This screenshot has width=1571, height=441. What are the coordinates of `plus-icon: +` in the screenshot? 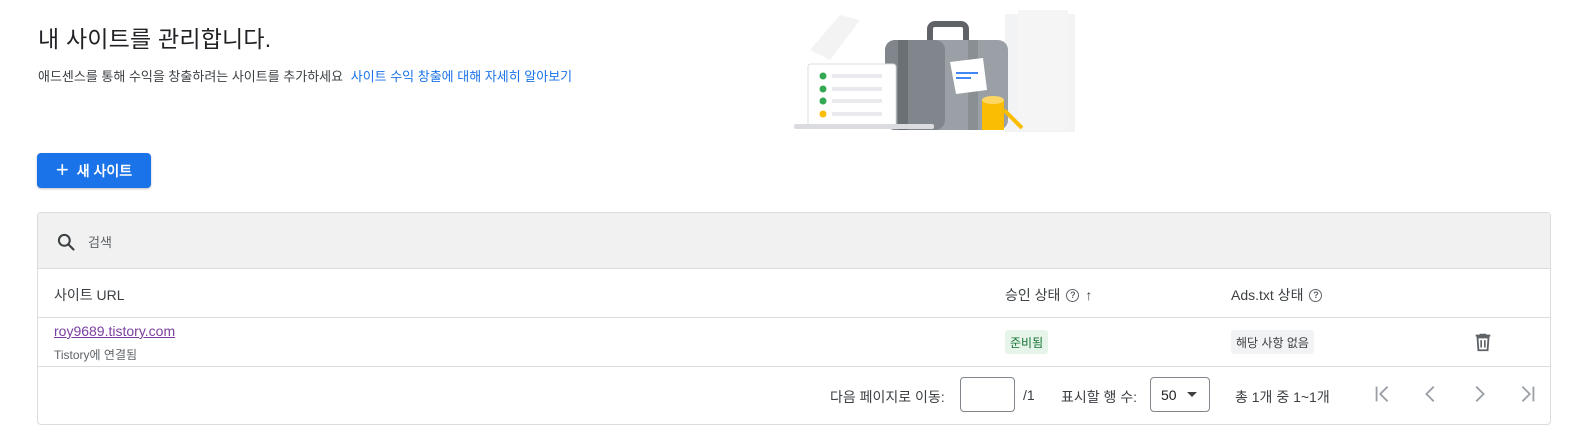 It's located at (62, 169).